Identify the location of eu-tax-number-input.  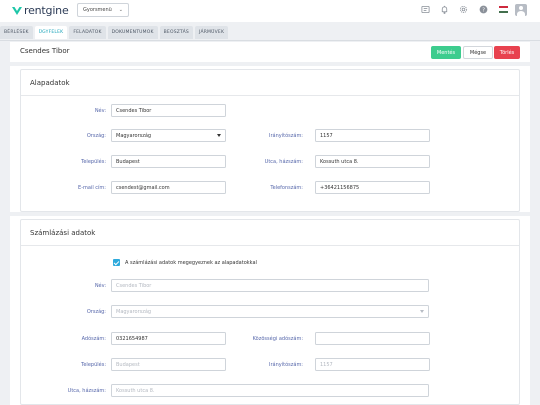
(372, 338).